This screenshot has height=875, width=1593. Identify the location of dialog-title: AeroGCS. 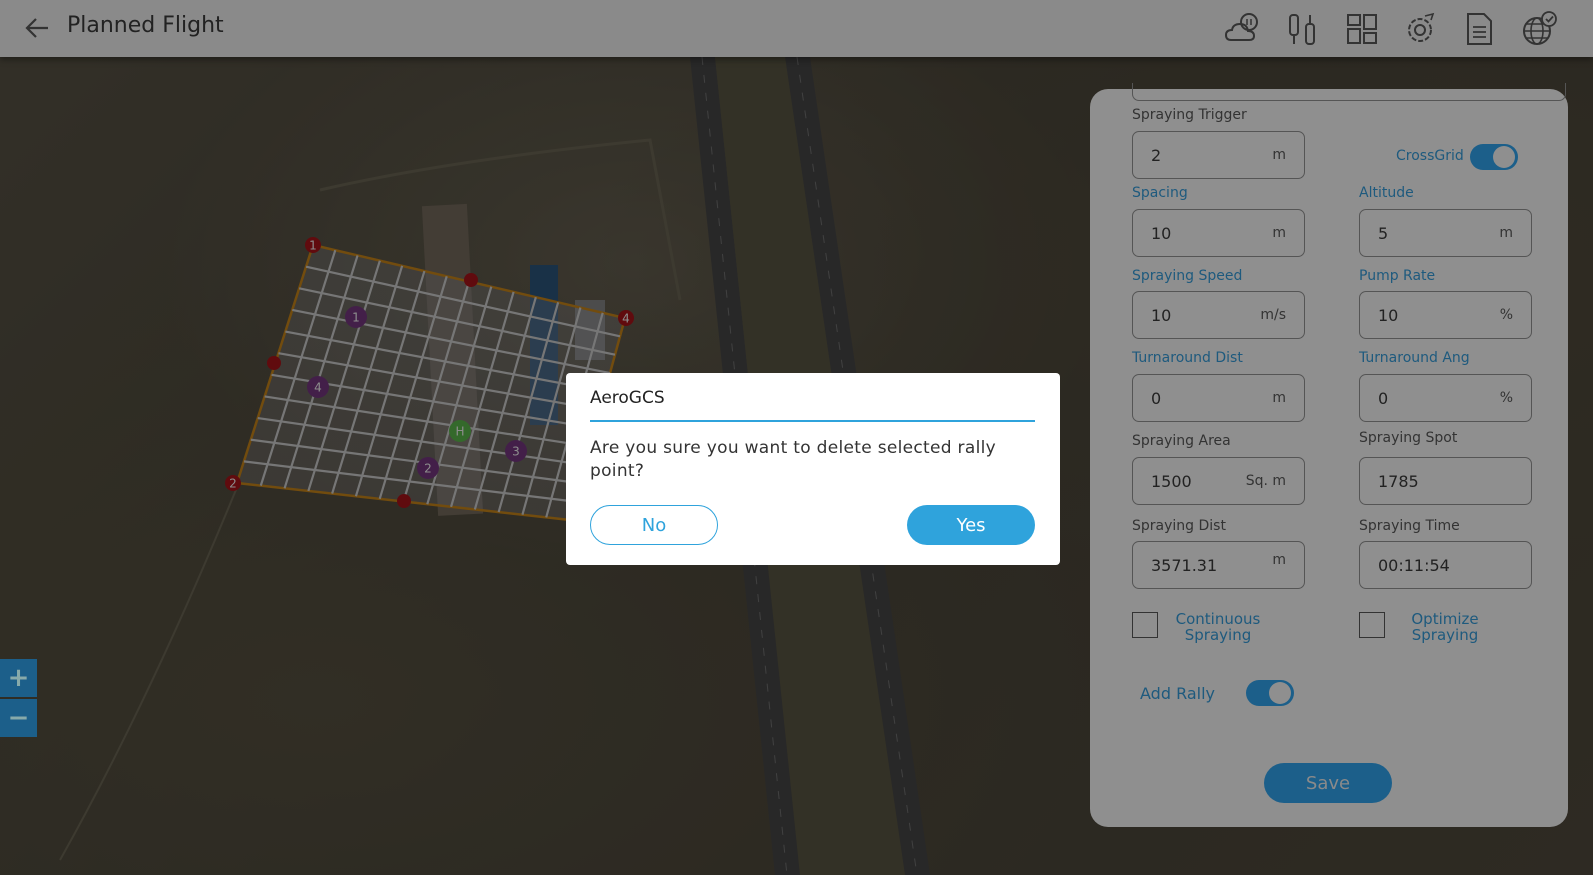
(627, 398).